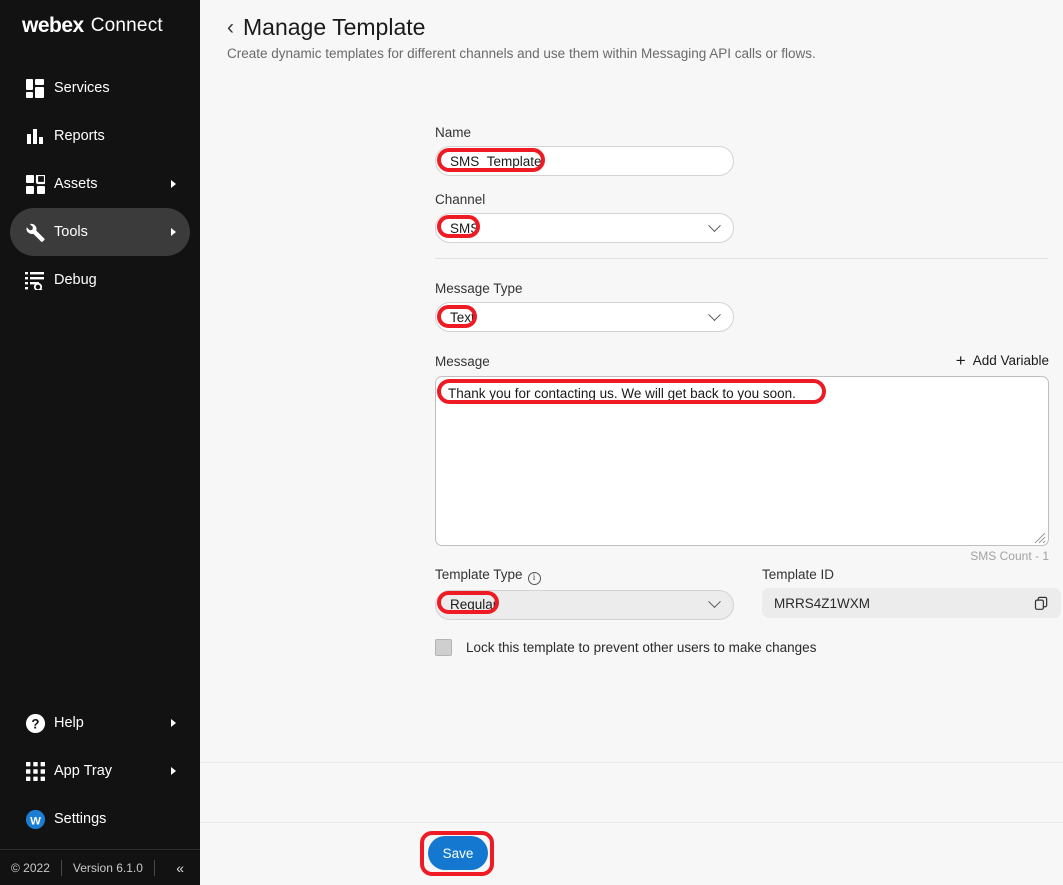 The image size is (1063, 885). I want to click on svg-text: W, so click(35, 821).